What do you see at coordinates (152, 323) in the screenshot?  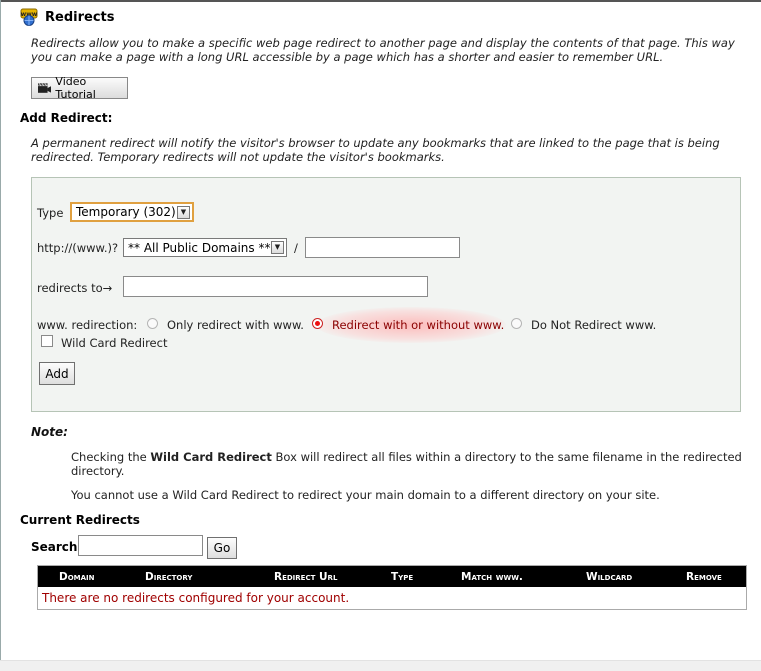 I see `radio-only-with-www` at bounding box center [152, 323].